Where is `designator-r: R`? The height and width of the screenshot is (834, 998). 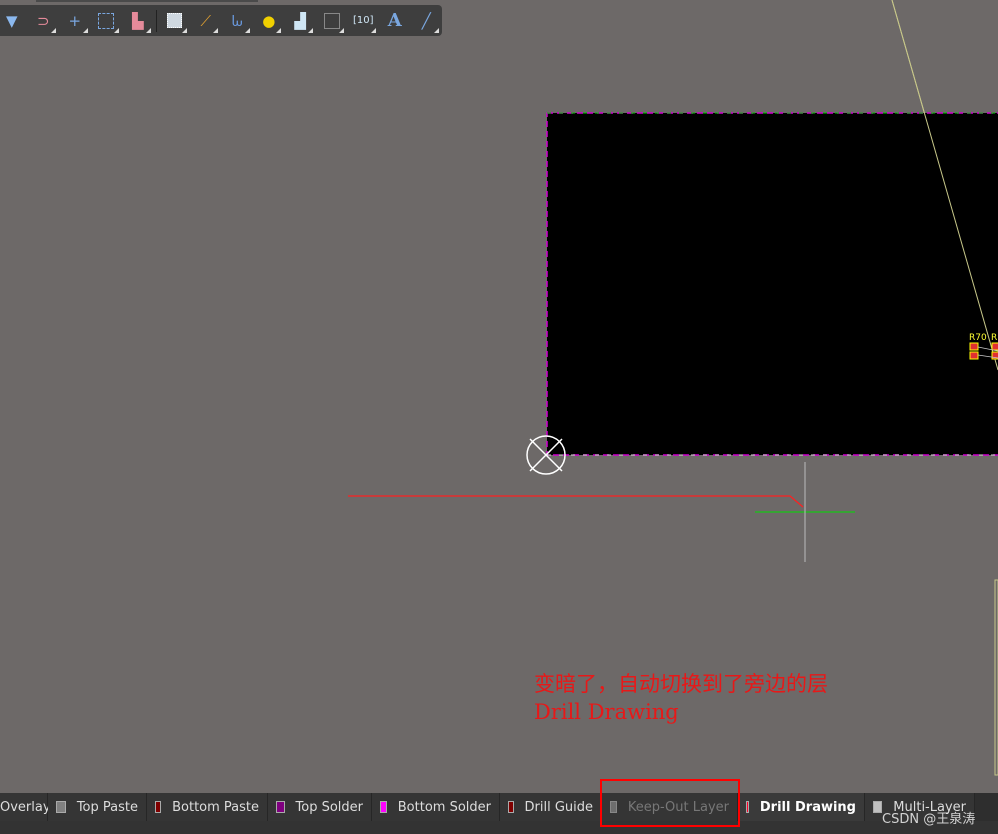
designator-r: R is located at coordinates (994, 338).